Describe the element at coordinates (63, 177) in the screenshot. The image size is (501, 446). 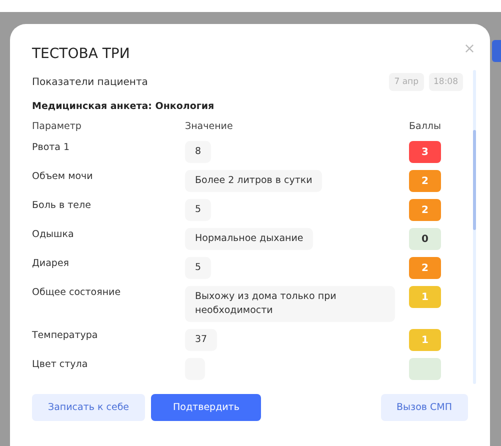
I see `parameter-label: Объем мочи` at that location.